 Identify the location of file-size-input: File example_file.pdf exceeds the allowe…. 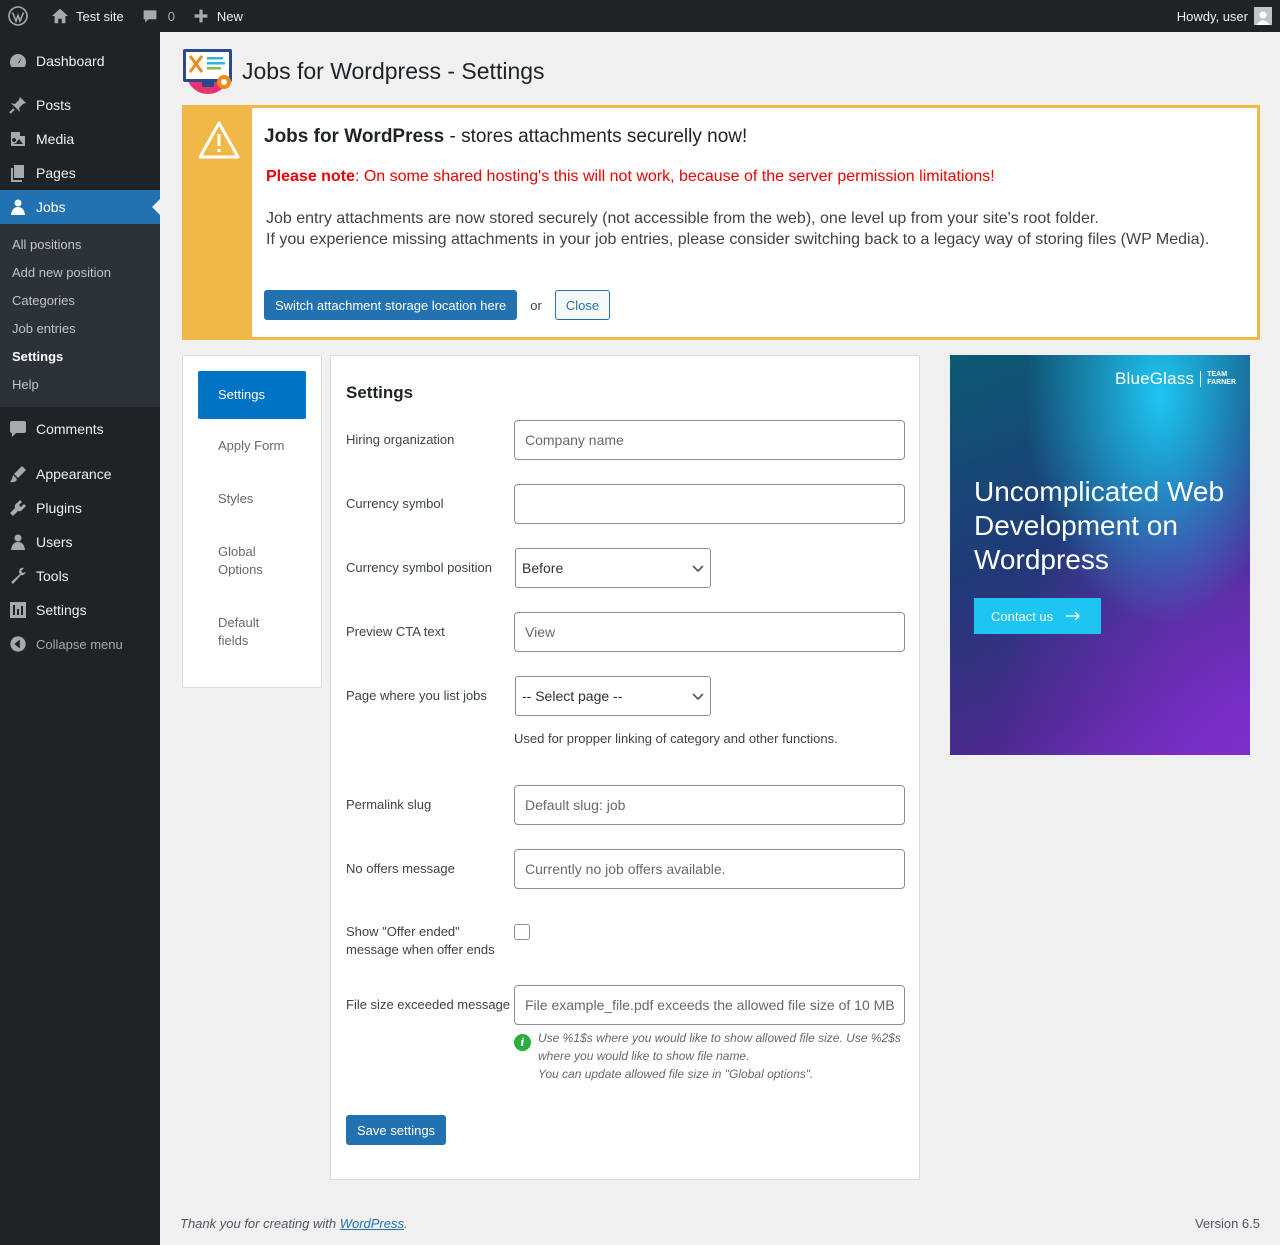
(709, 1005).